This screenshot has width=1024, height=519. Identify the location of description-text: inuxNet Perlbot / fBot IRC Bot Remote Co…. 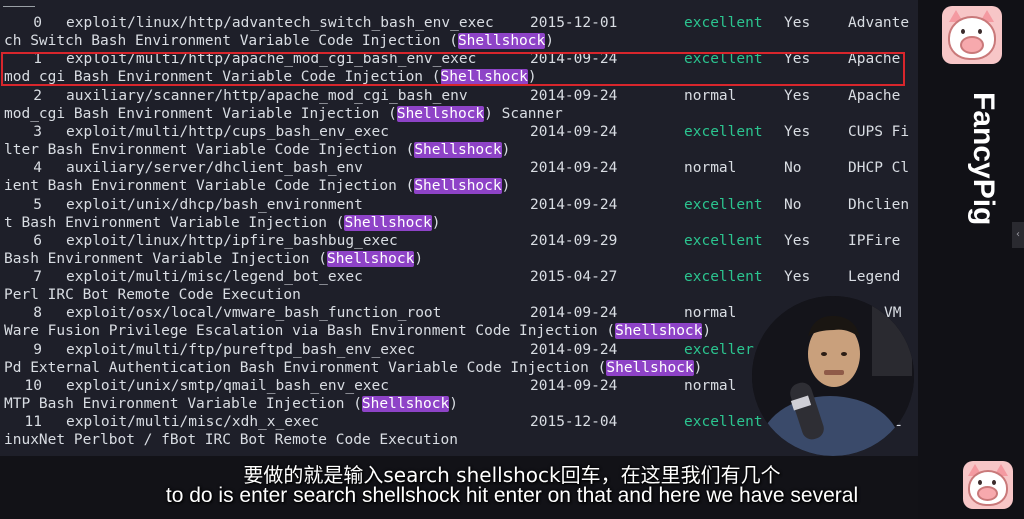
(231, 440).